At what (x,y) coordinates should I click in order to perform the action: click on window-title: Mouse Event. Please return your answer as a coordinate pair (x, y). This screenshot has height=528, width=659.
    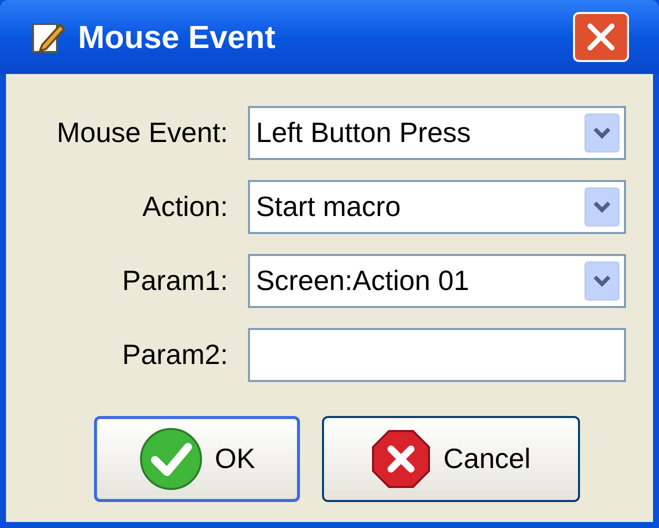
    Looking at the image, I should click on (177, 37).